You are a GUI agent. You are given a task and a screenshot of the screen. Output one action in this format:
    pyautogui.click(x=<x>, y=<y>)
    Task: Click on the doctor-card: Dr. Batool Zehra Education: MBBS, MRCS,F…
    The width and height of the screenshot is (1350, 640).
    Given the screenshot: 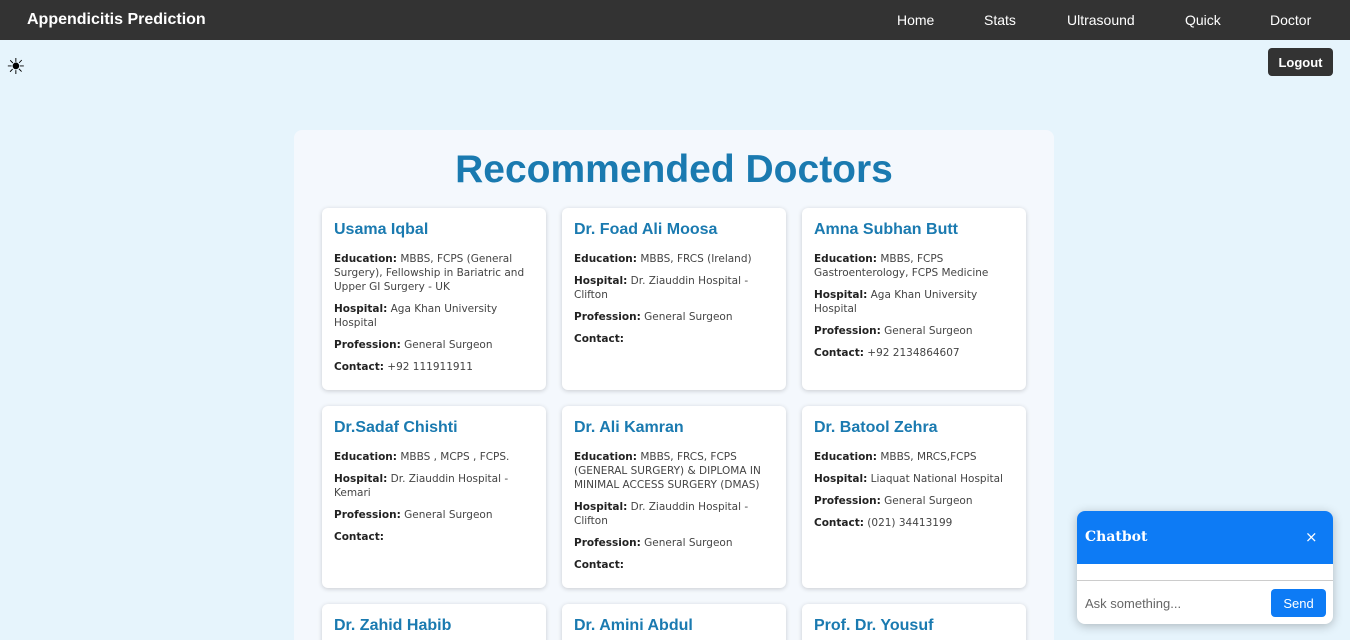 What is the action you would take?
    pyautogui.click(x=914, y=497)
    